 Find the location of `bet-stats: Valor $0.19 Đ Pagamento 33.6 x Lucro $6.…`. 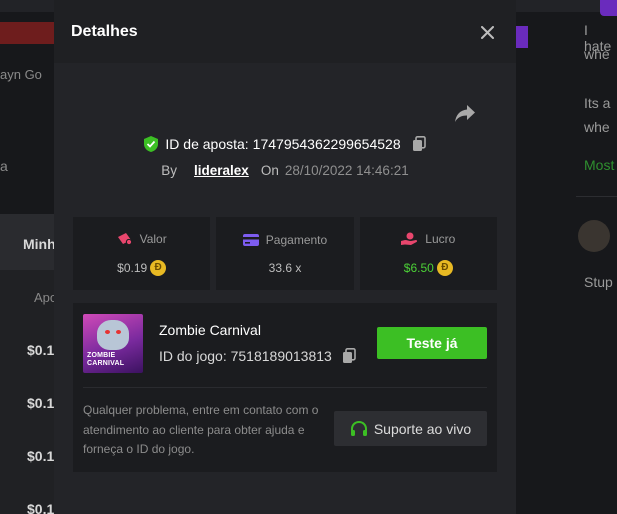

bet-stats: Valor $0.19 Đ Pagamento 33.6 x Lucro $6.… is located at coordinates (285, 253).